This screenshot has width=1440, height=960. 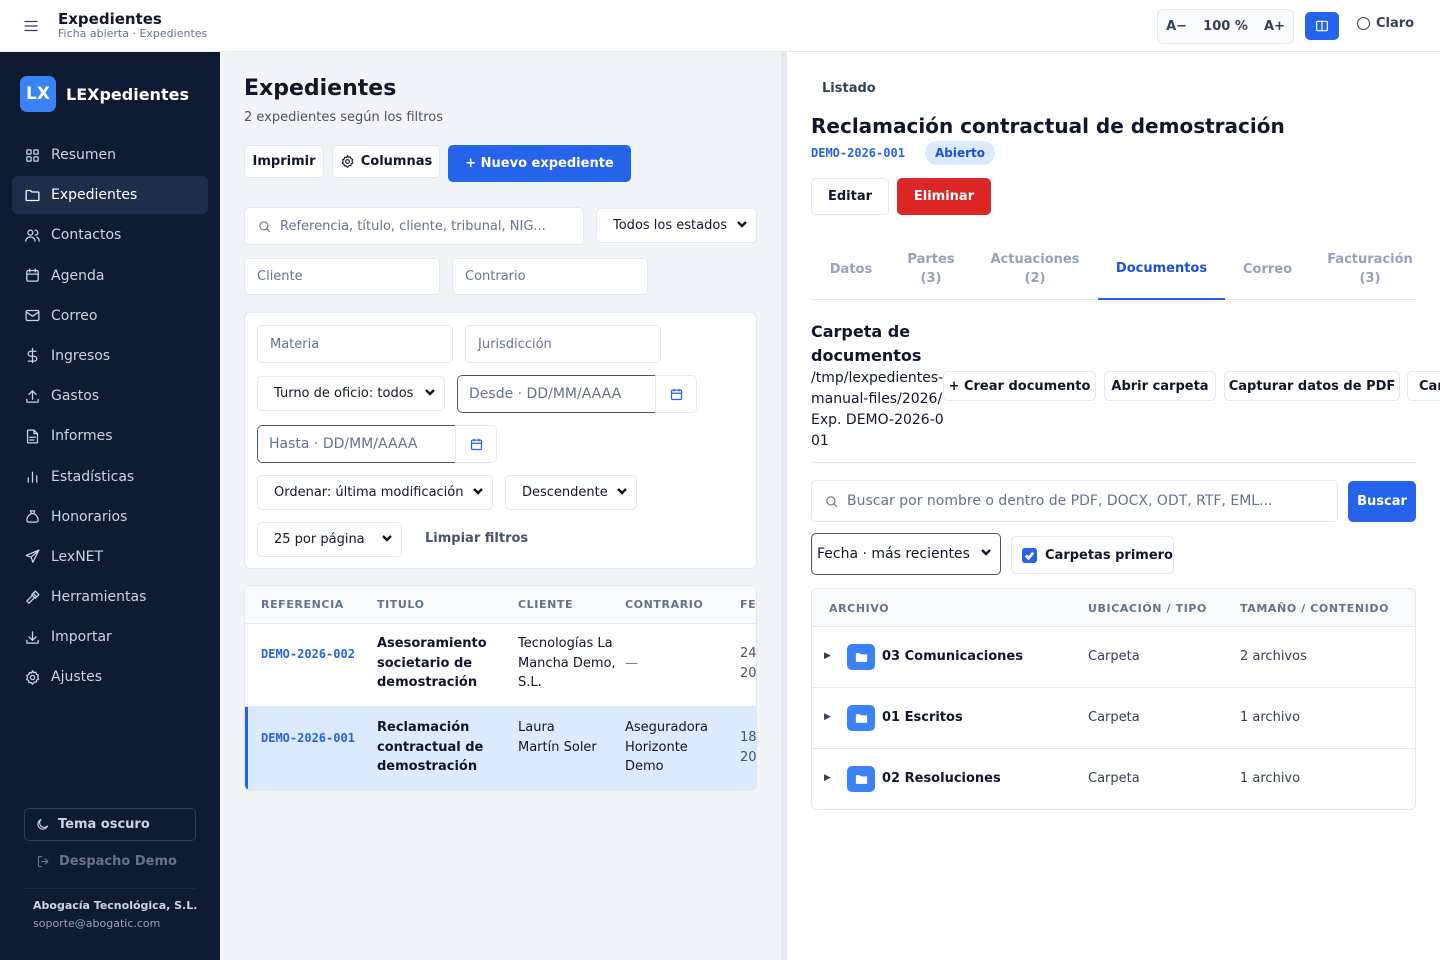 I want to click on zoom-level: 100 %, so click(x=1225, y=26).